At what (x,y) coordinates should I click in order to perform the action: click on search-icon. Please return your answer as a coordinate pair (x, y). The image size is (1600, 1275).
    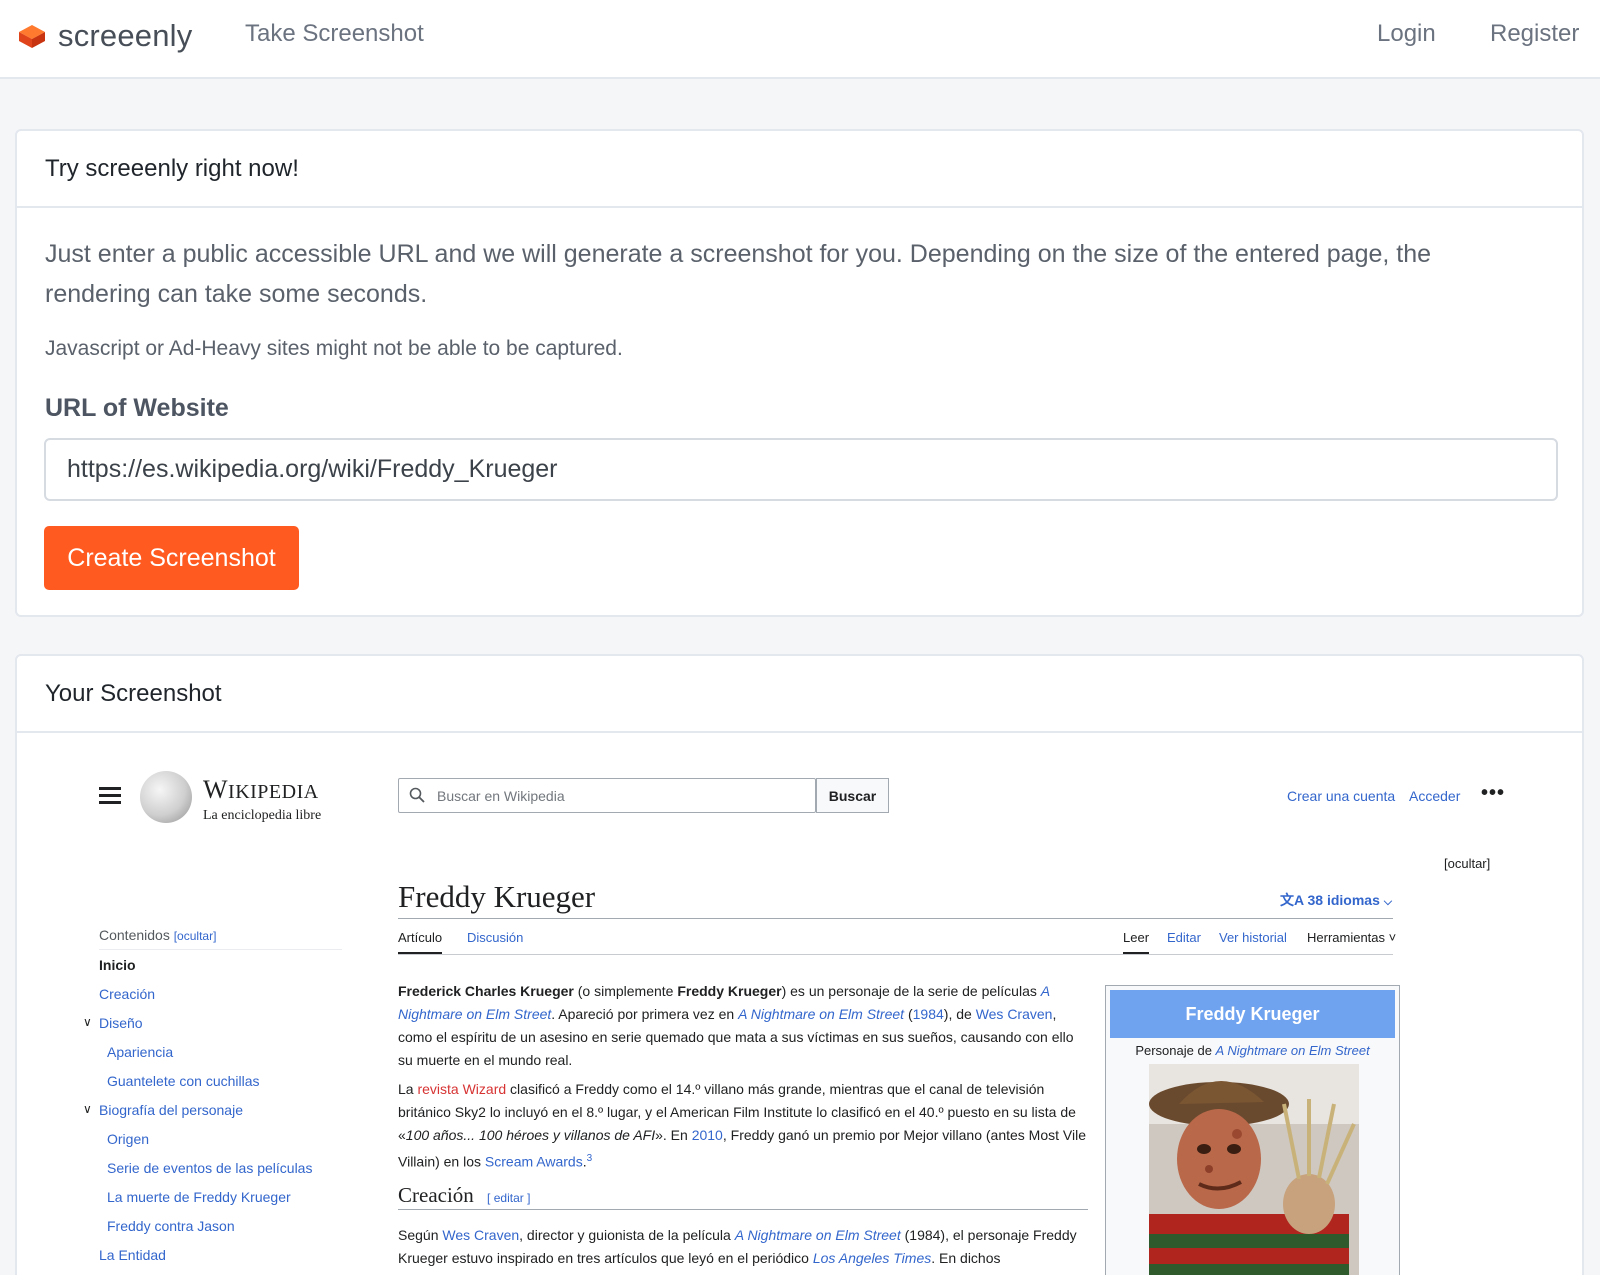
    Looking at the image, I should click on (417, 795).